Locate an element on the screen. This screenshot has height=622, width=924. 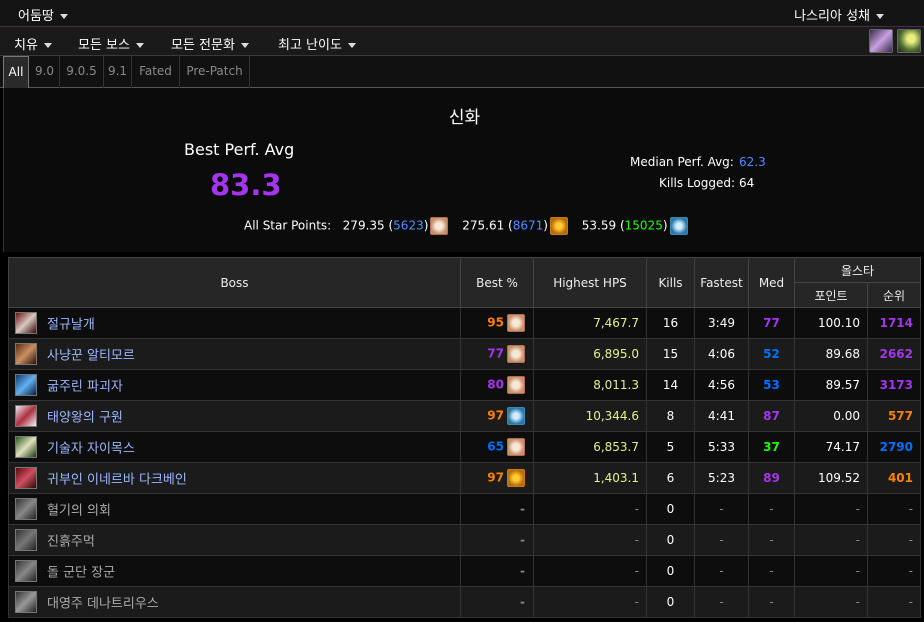
tab-pre-patch: Pre-Patch is located at coordinates (215, 72).